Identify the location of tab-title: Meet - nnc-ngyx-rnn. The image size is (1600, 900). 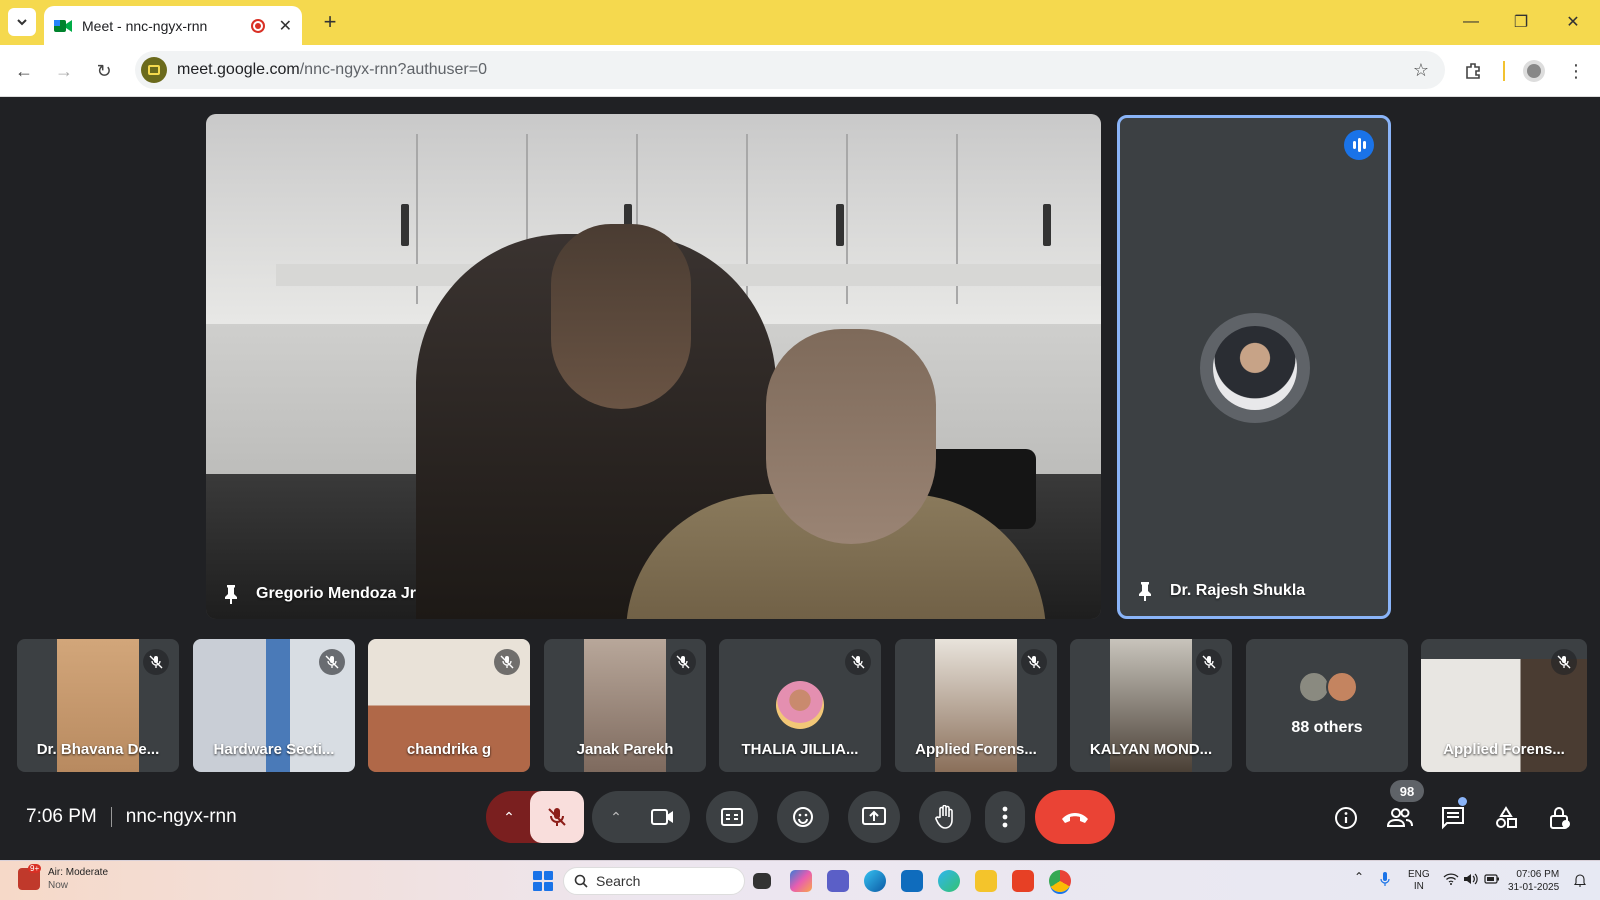
(145, 25).